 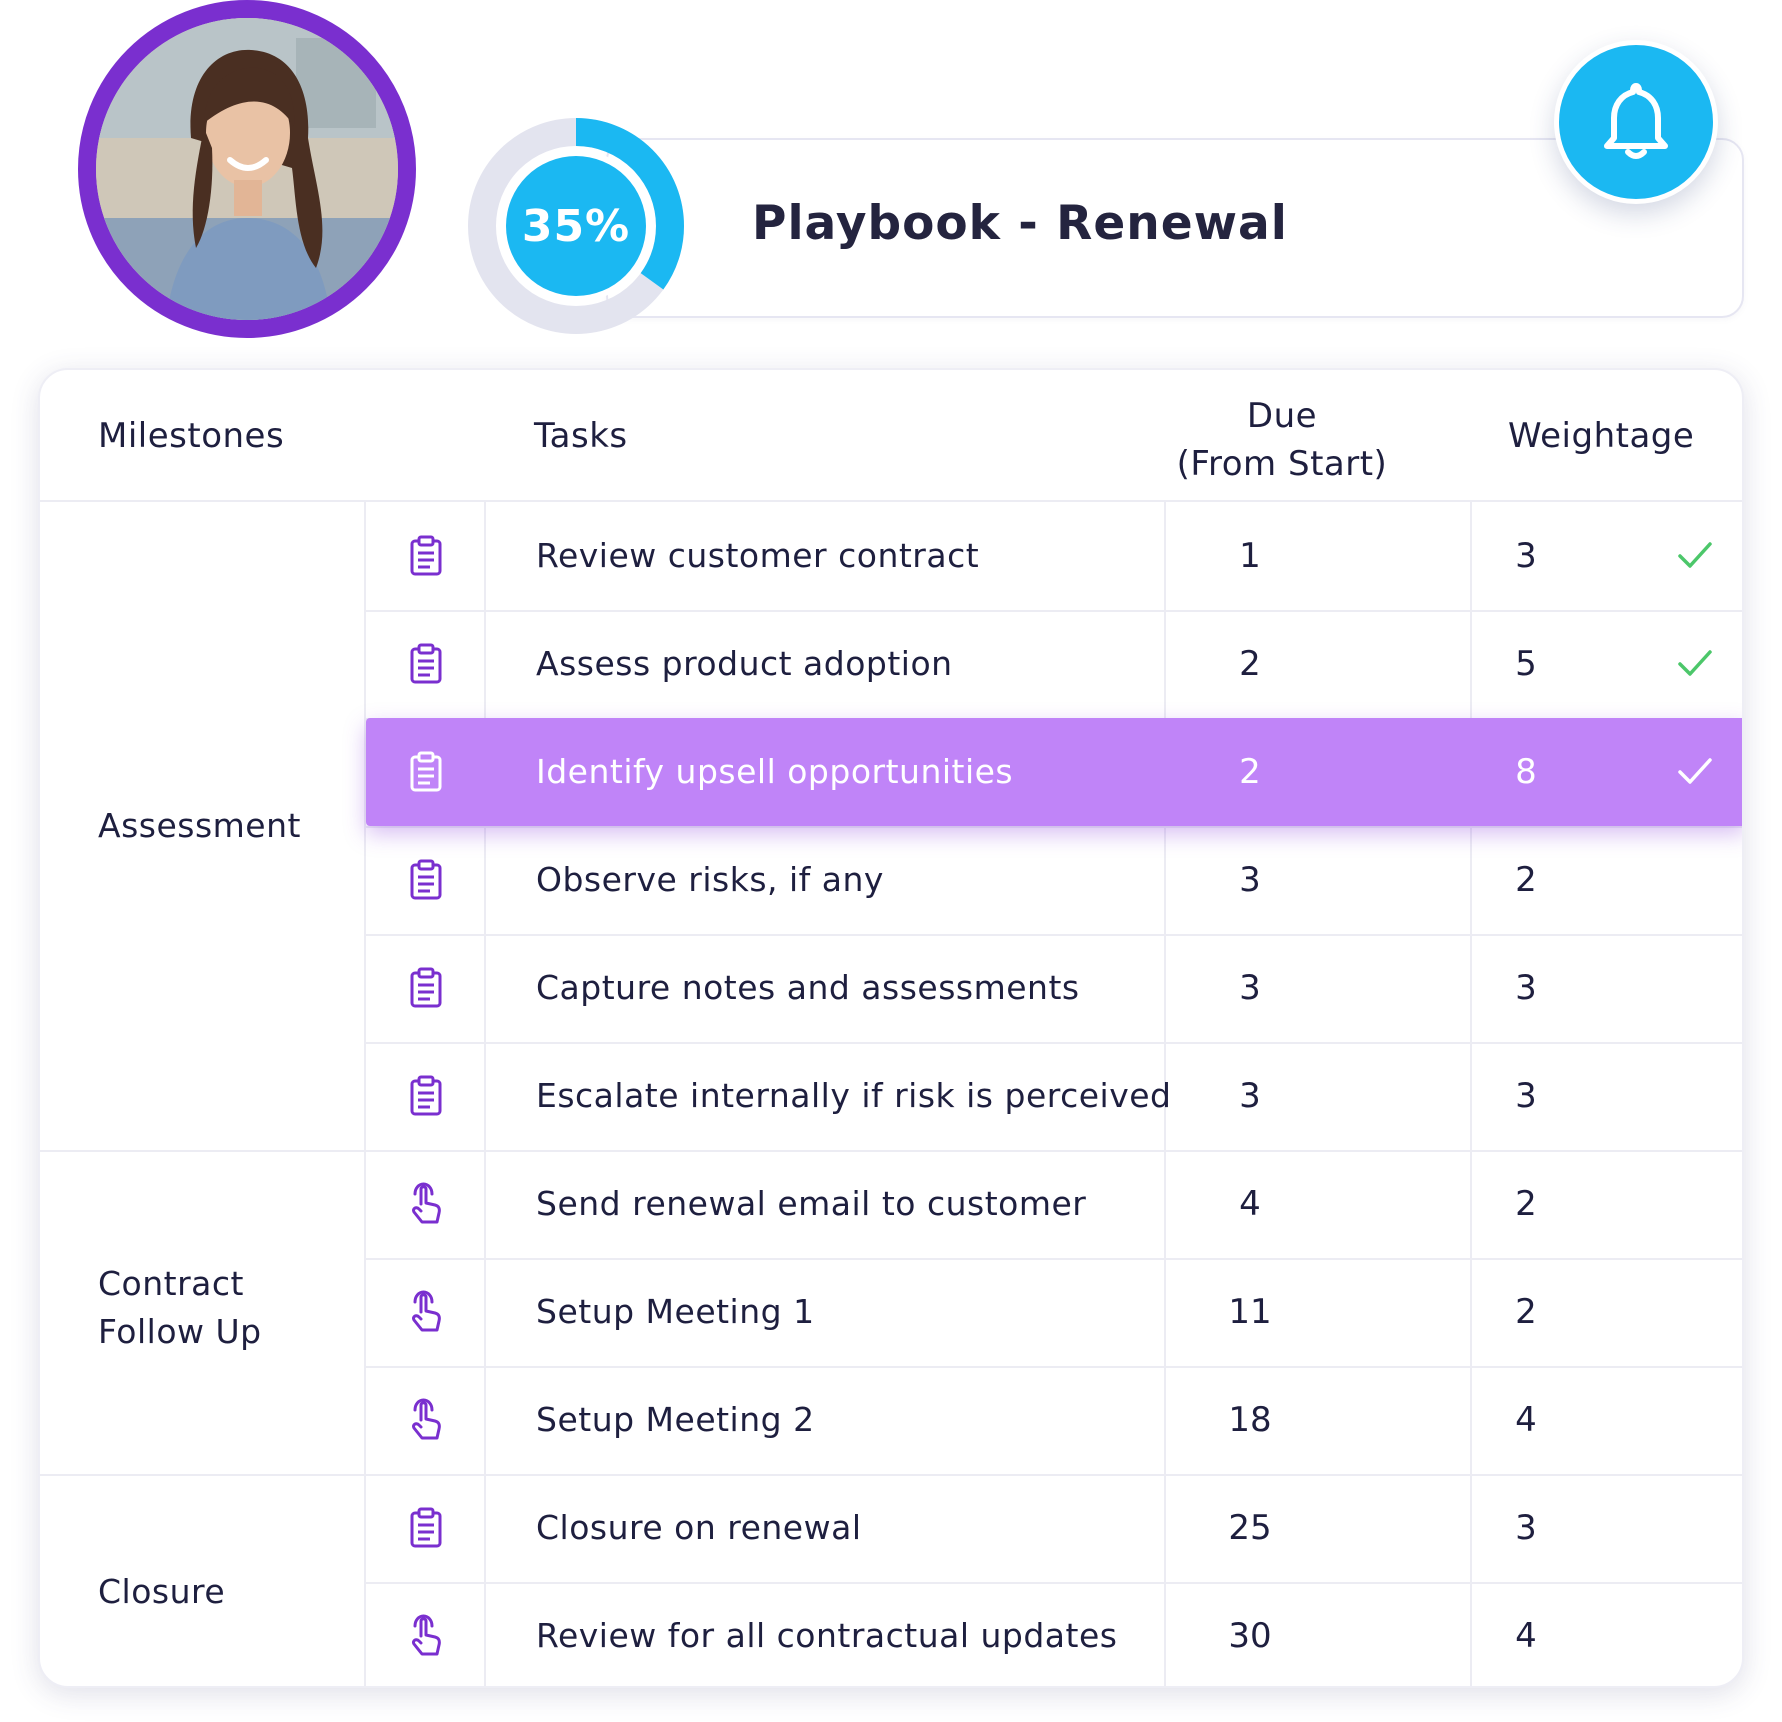 I want to click on task-due: 11, so click(x=1250, y=1312).